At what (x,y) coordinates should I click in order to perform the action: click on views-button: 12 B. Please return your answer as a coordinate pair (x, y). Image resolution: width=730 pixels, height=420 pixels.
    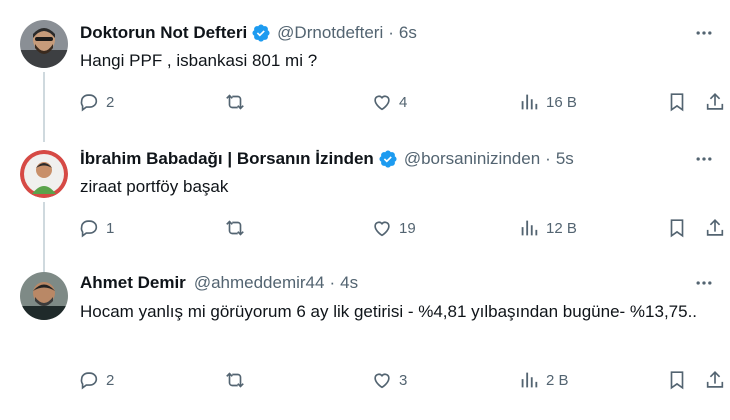
    Looking at the image, I should click on (547, 228).